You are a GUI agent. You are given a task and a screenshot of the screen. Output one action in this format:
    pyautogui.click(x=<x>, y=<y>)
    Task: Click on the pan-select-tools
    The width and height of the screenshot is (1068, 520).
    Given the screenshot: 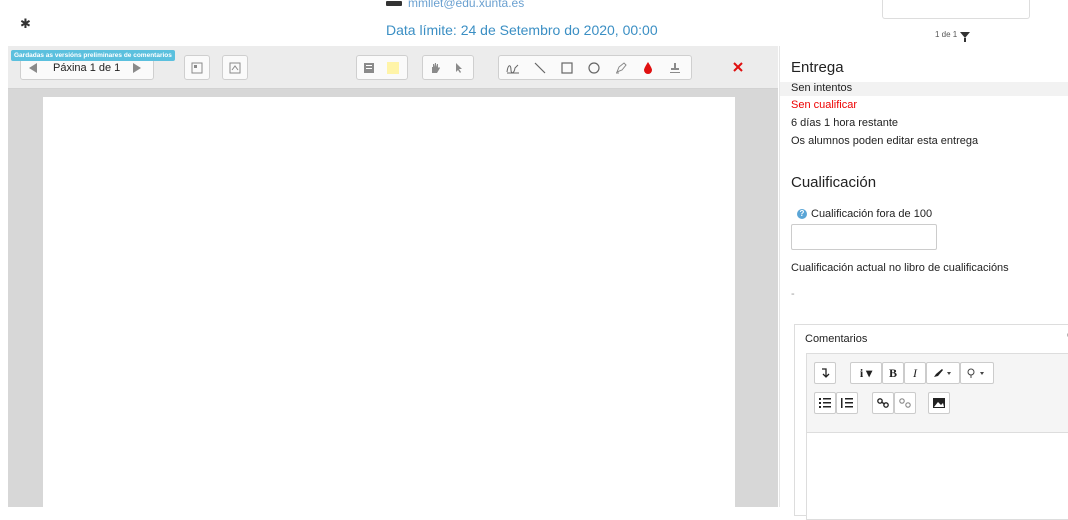 What is the action you would take?
    pyautogui.click(x=448, y=67)
    